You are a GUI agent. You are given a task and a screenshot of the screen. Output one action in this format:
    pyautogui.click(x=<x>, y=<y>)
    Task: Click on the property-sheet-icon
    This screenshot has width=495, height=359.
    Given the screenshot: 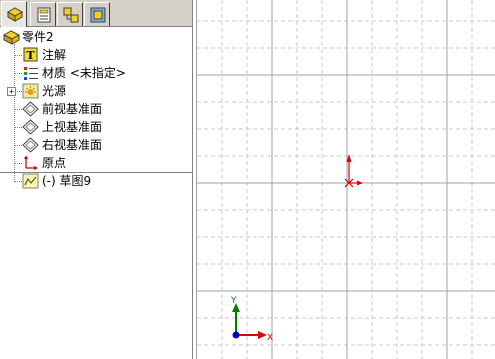 What is the action you would take?
    pyautogui.click(x=44, y=15)
    